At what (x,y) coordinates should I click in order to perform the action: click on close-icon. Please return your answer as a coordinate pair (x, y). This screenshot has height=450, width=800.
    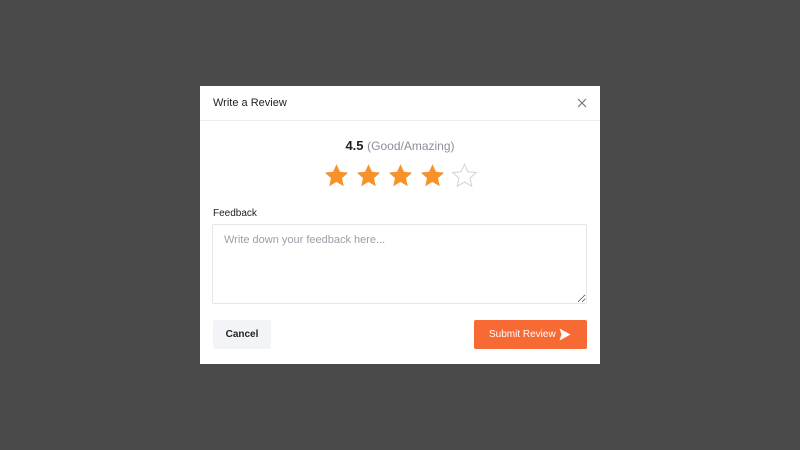
    Looking at the image, I should click on (582, 103).